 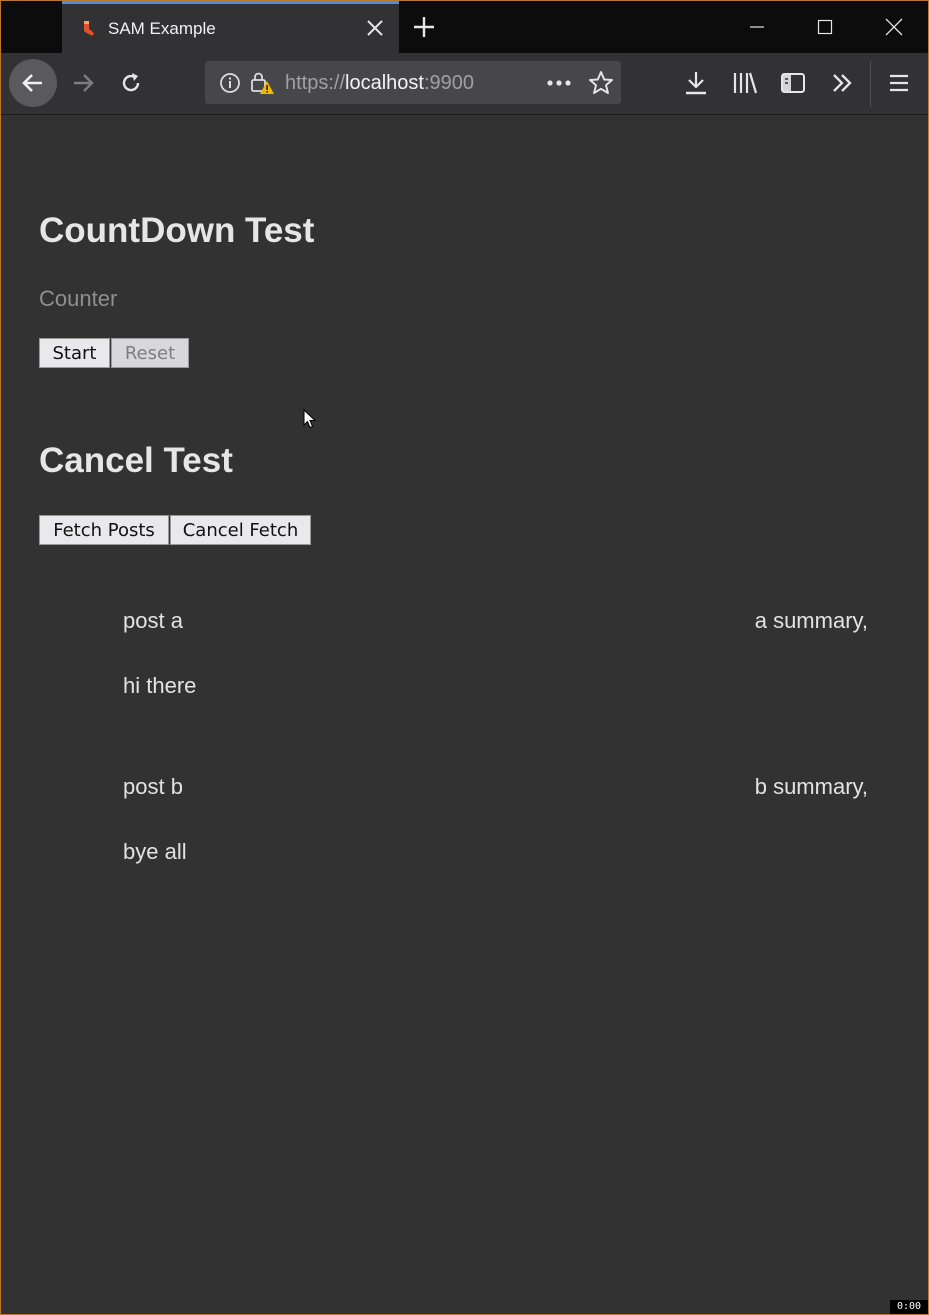 I want to click on forward-button, so click(x=83, y=83).